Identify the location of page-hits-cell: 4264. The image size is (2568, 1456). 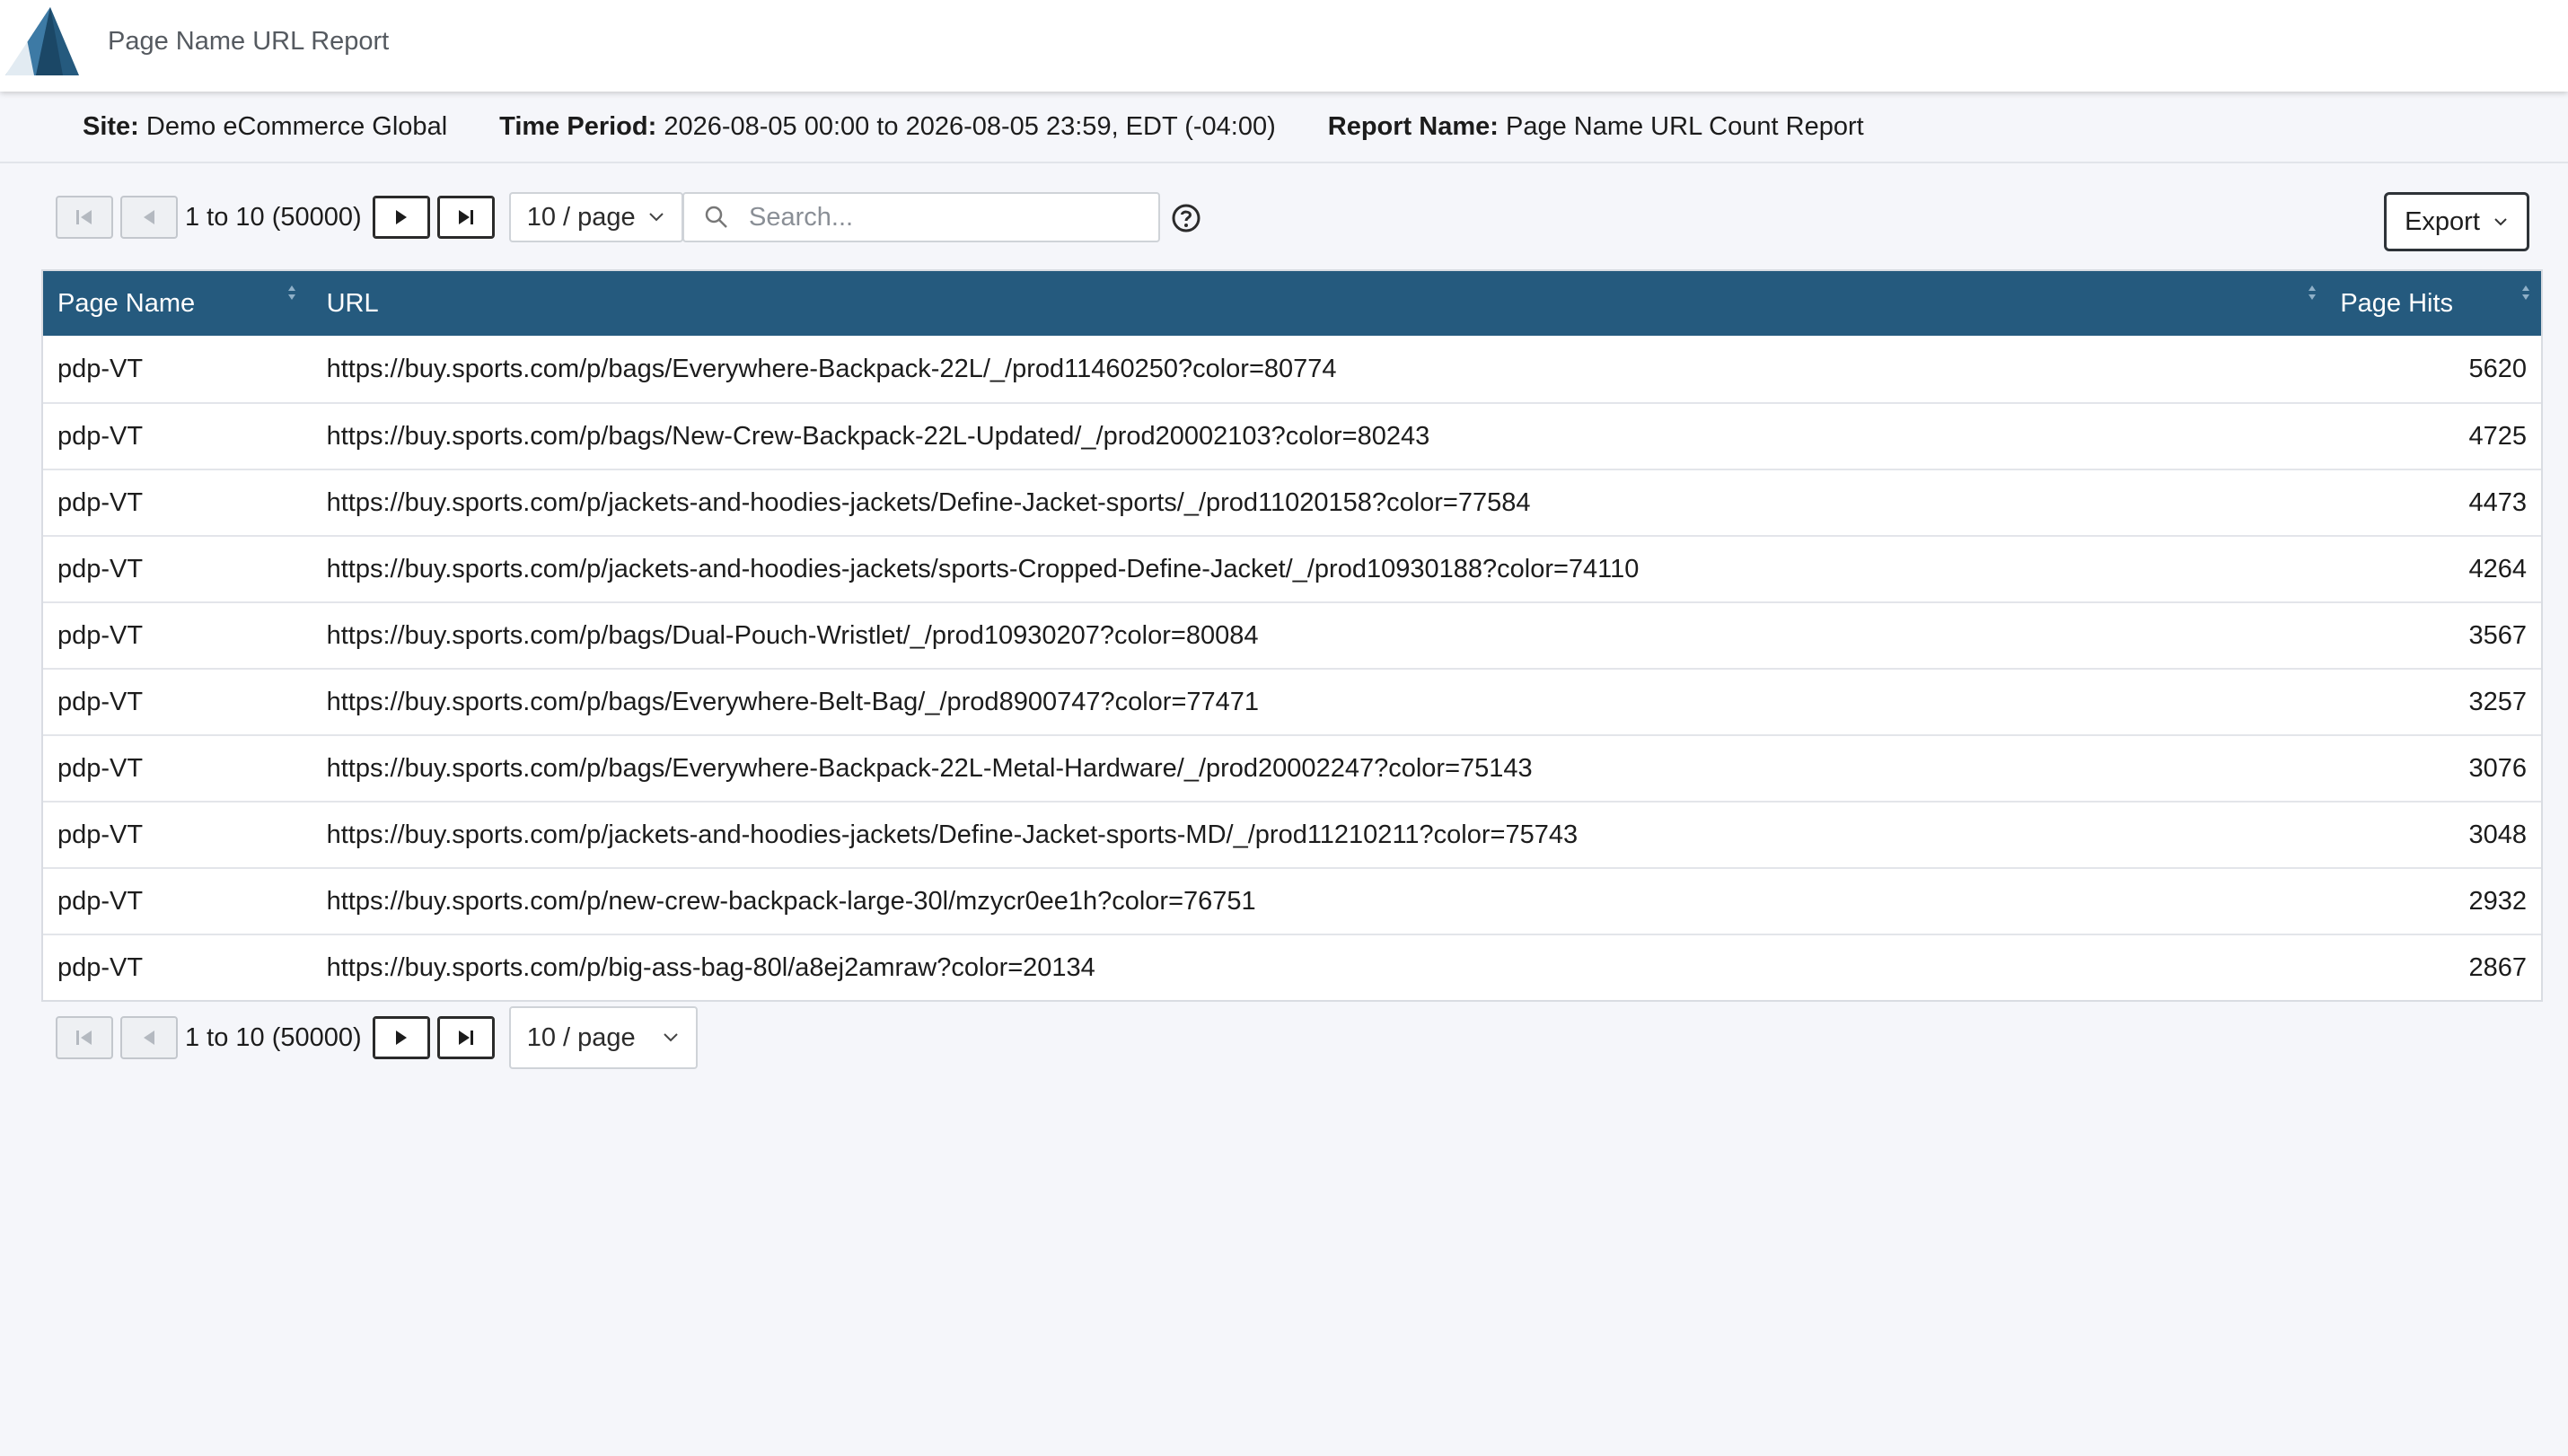
(2497, 569).